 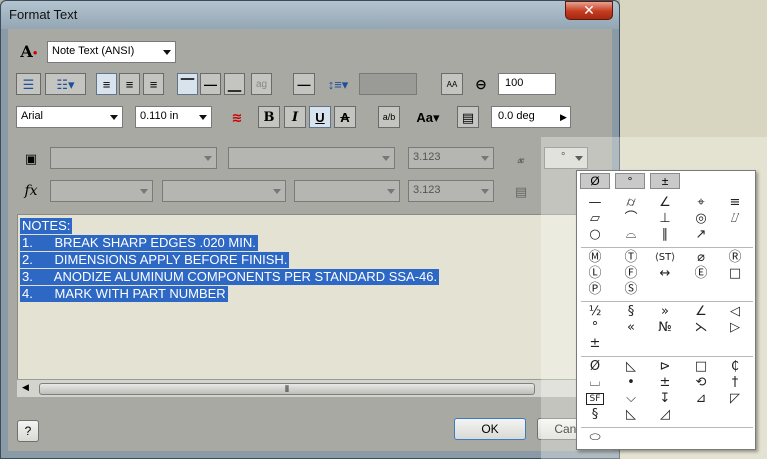 I want to click on square-symbol: □, so click(x=701, y=367).